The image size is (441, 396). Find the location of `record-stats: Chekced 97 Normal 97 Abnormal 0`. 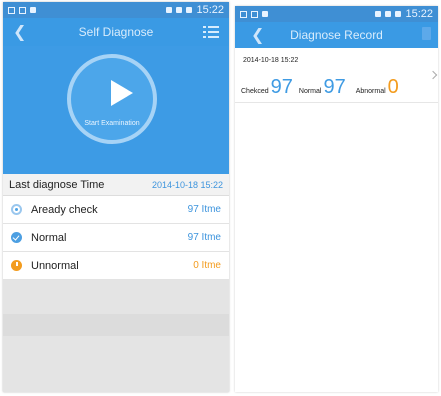

record-stats: Chekced 97 Normal 97 Abnormal 0 is located at coordinates (337, 87).